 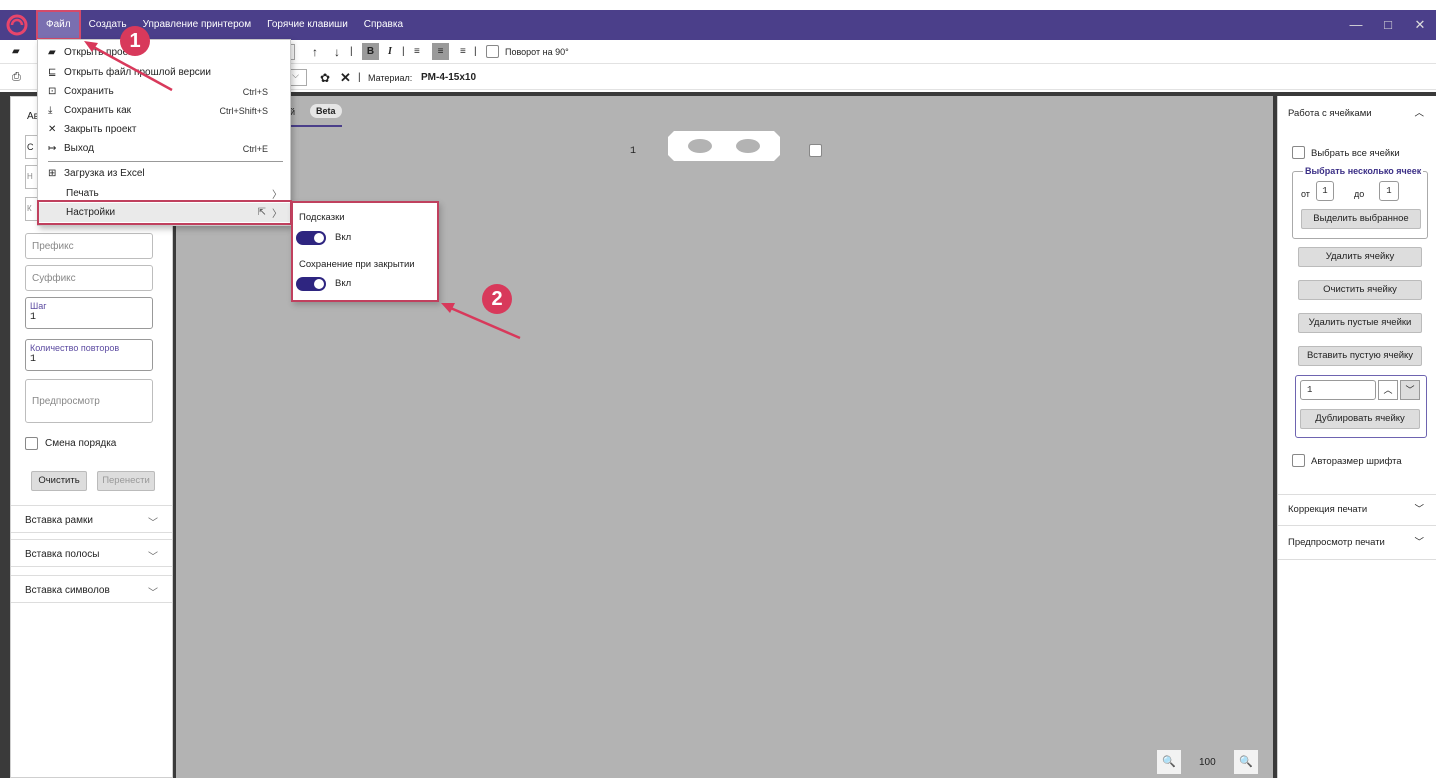 What do you see at coordinates (302, 190) in the screenshot?
I see `annotation-arrows` at bounding box center [302, 190].